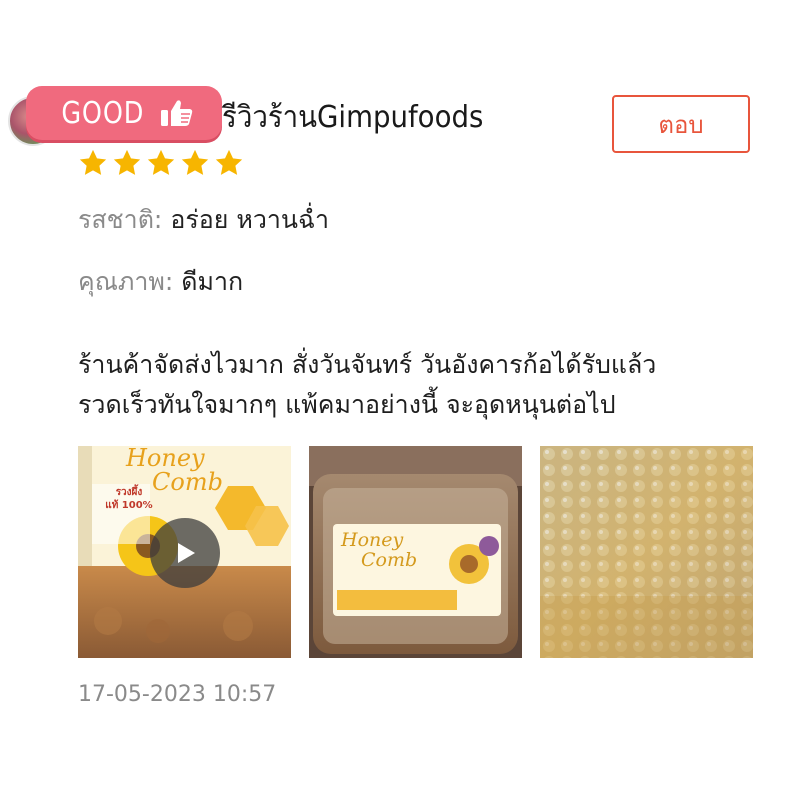 This screenshot has width=800, height=800. Describe the element at coordinates (177, 694) in the screenshot. I see `review-timestamp: 17-05-2023 10:57` at that location.